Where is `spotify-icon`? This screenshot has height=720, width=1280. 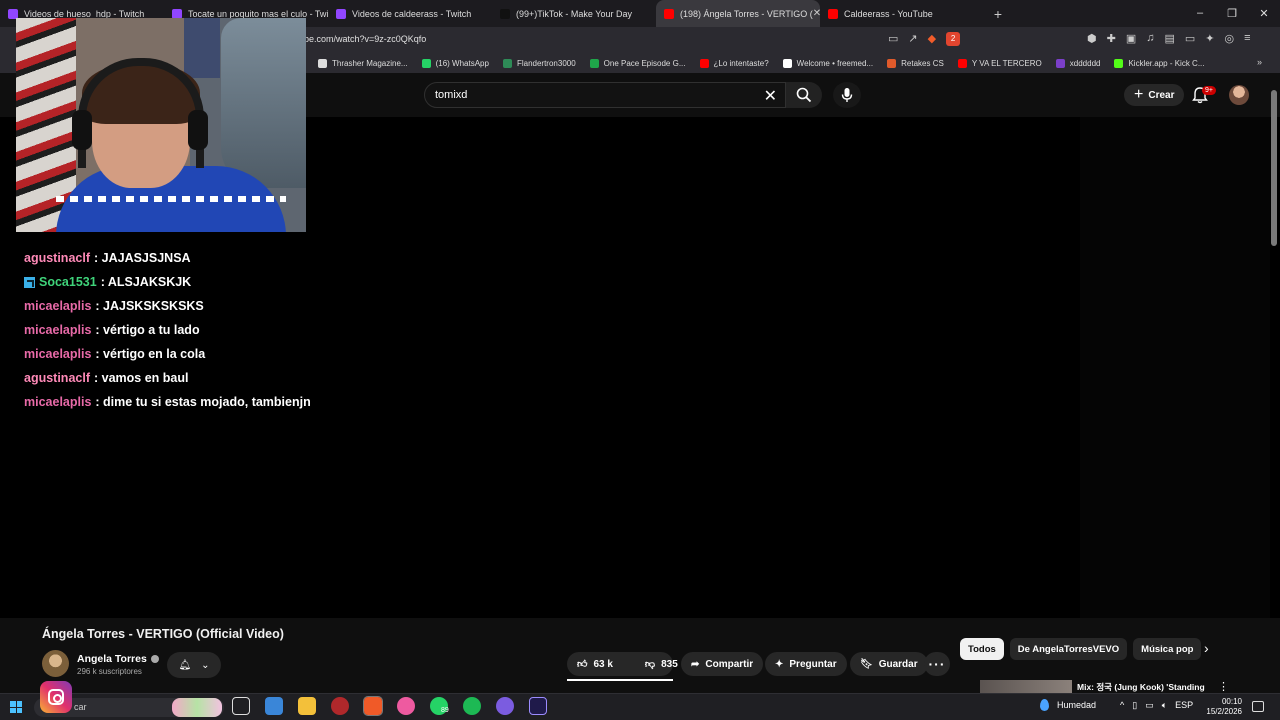 spotify-icon is located at coordinates (472, 706).